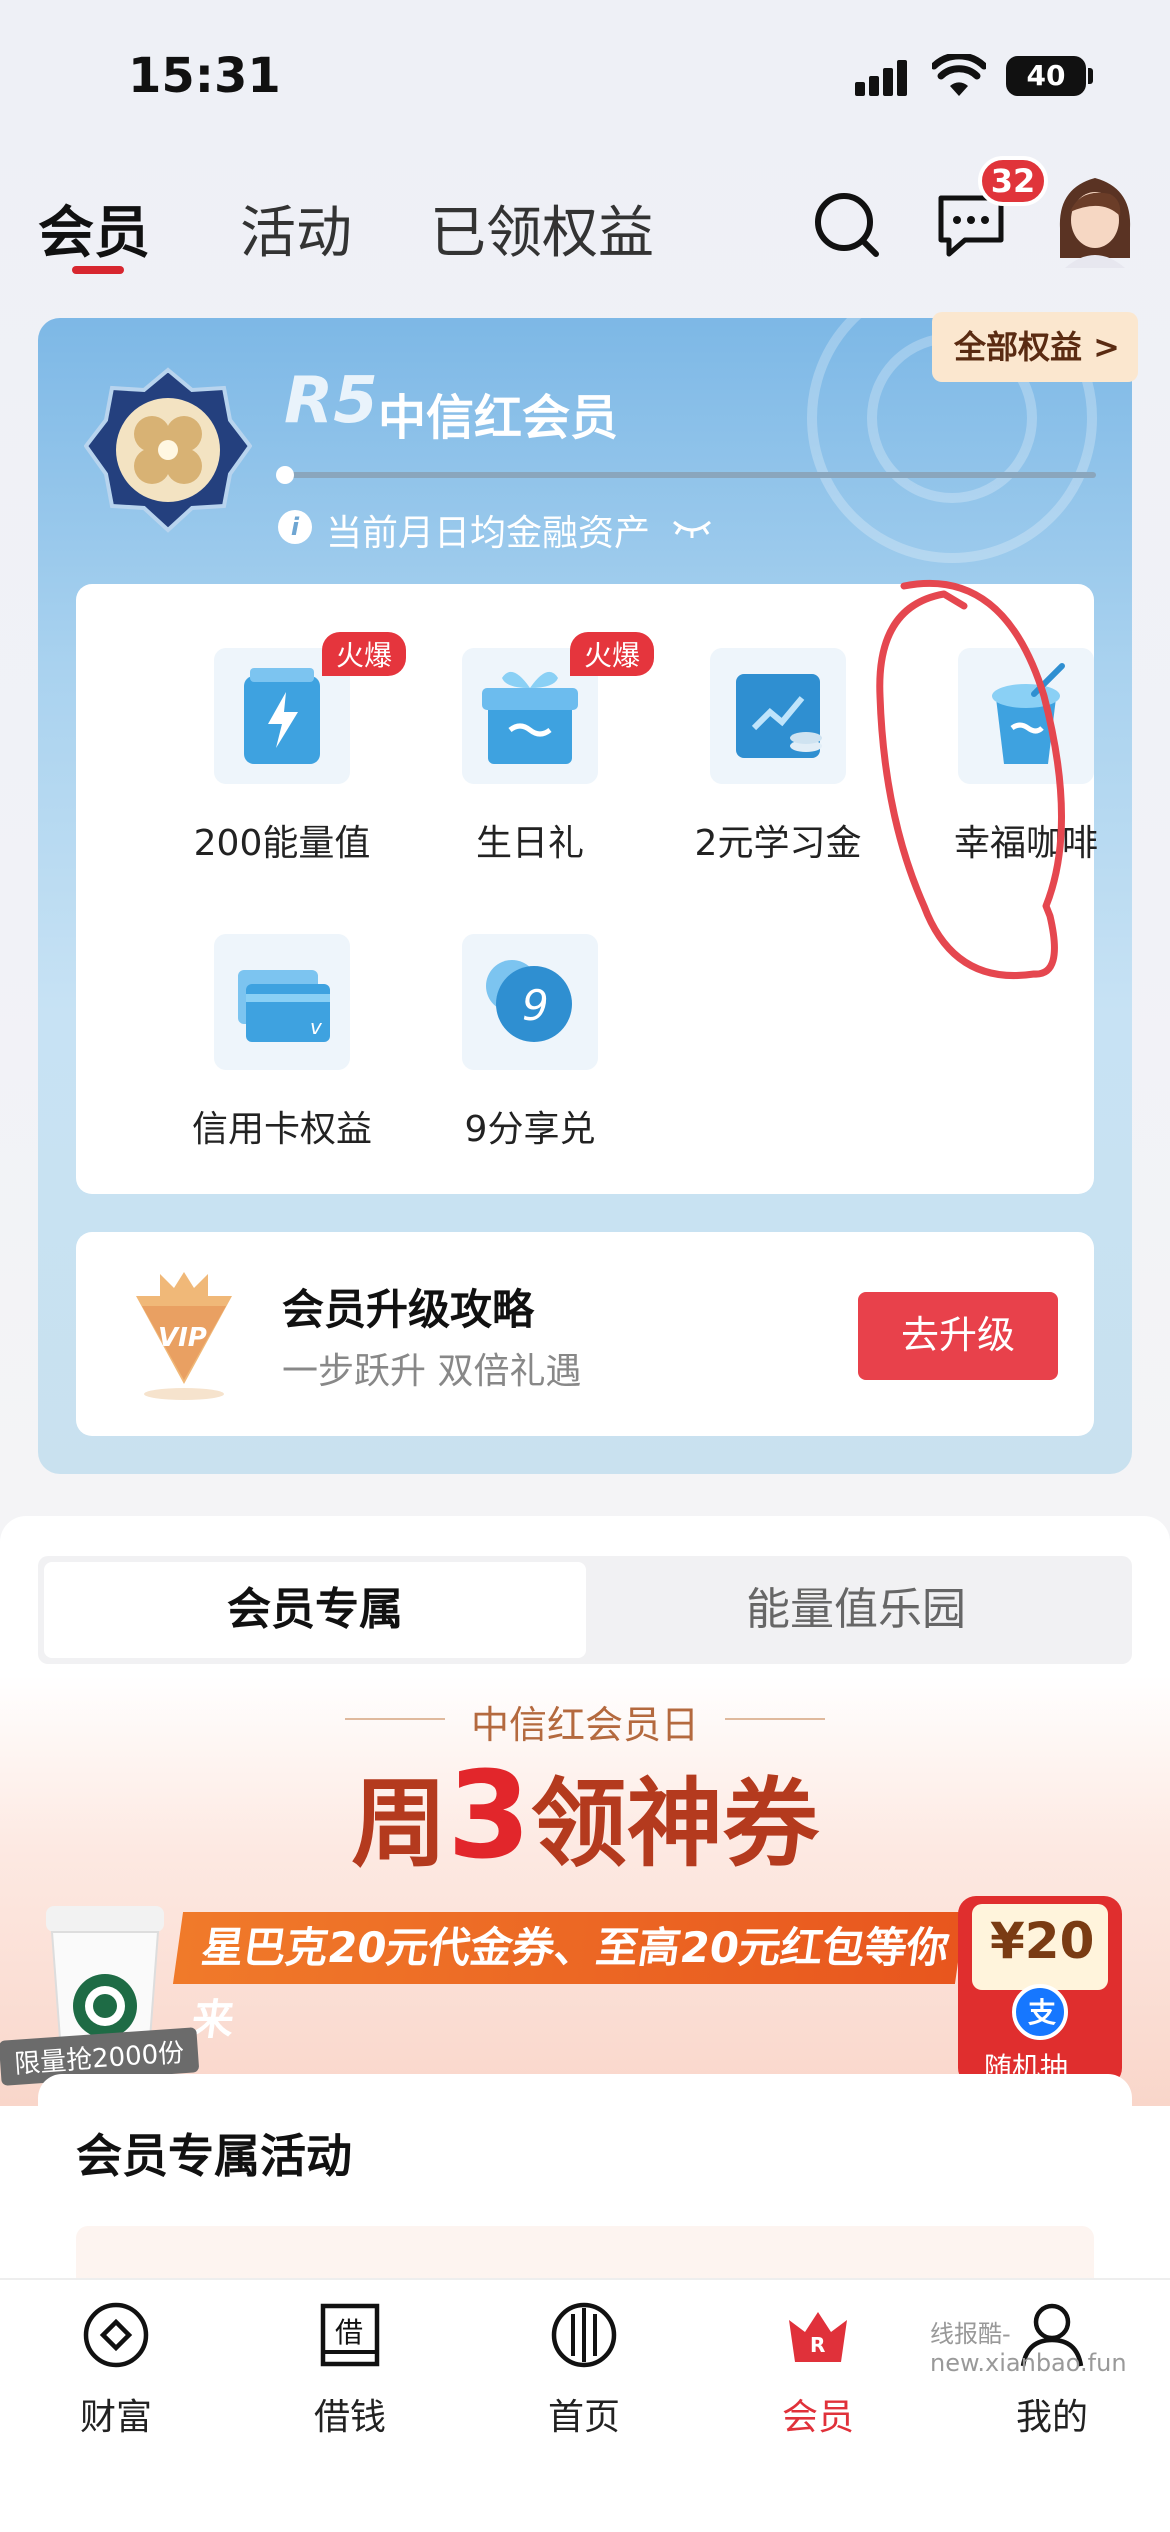 The width and height of the screenshot is (1170, 2532). What do you see at coordinates (569, 1978) in the screenshot?
I see `banner-ribbon: 星巴克20元代金券、至高20元红包等你来` at bounding box center [569, 1978].